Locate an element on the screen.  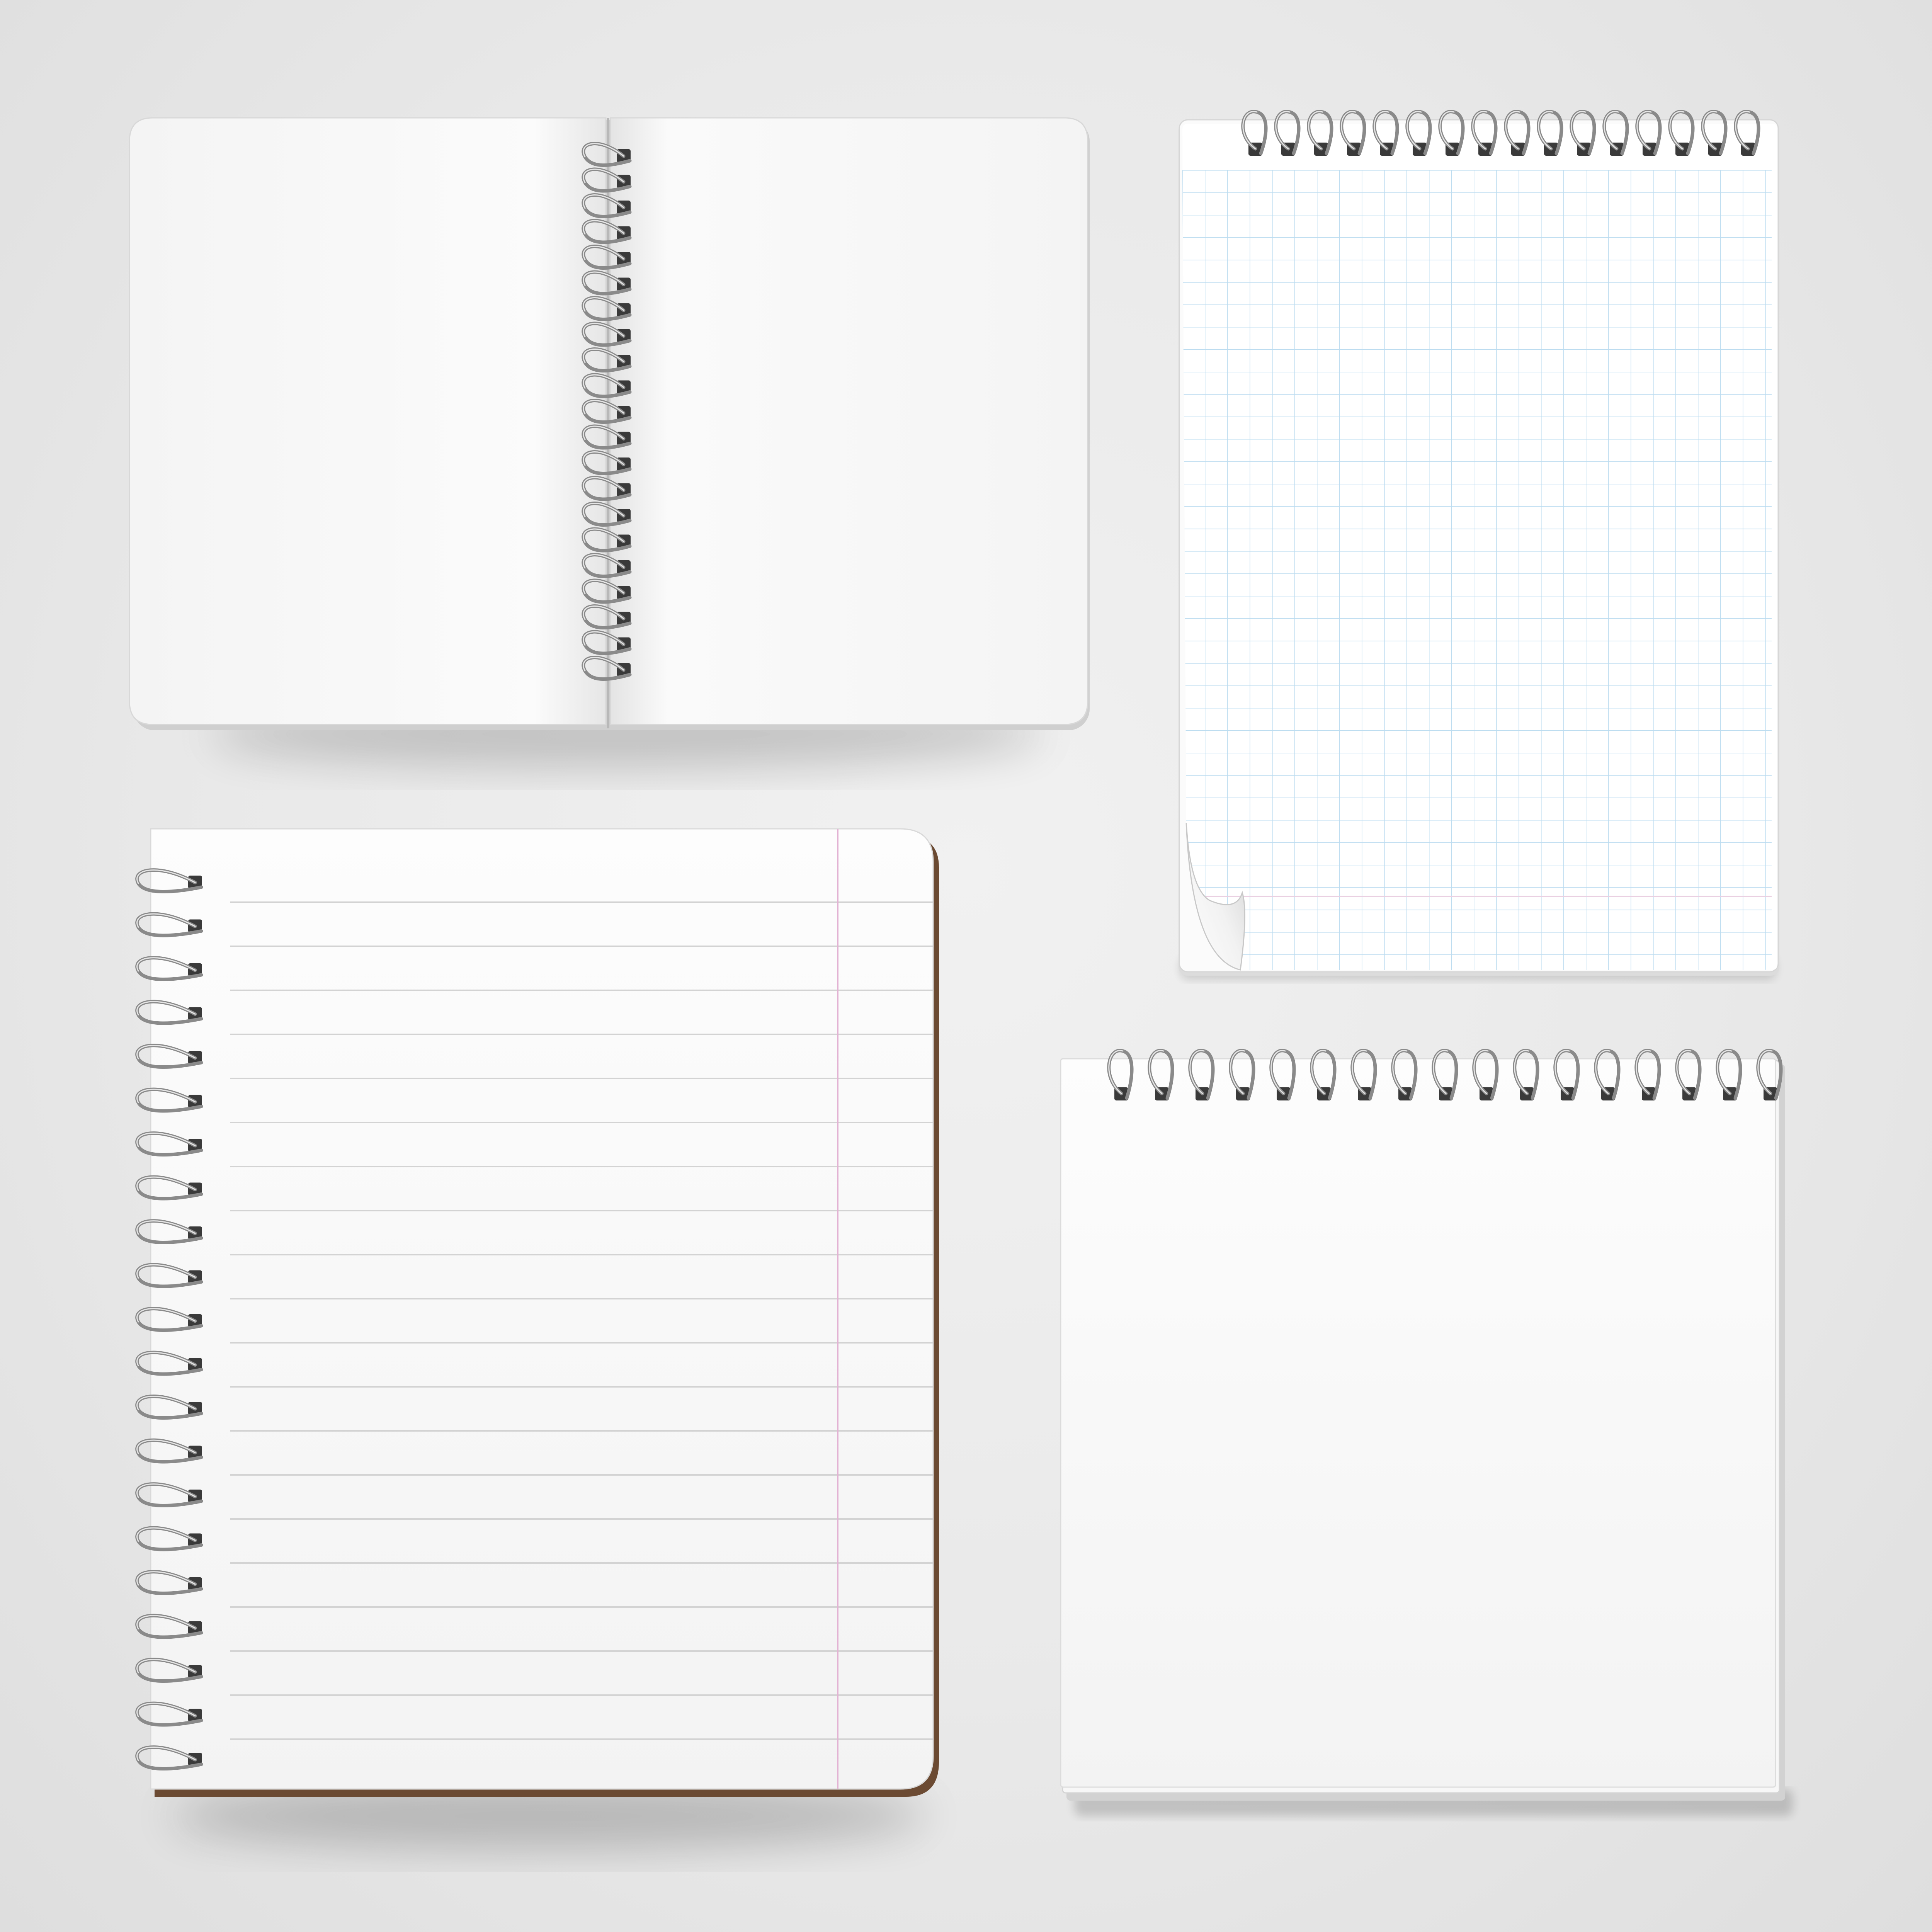
grid-lines is located at coordinates (1477, 570).